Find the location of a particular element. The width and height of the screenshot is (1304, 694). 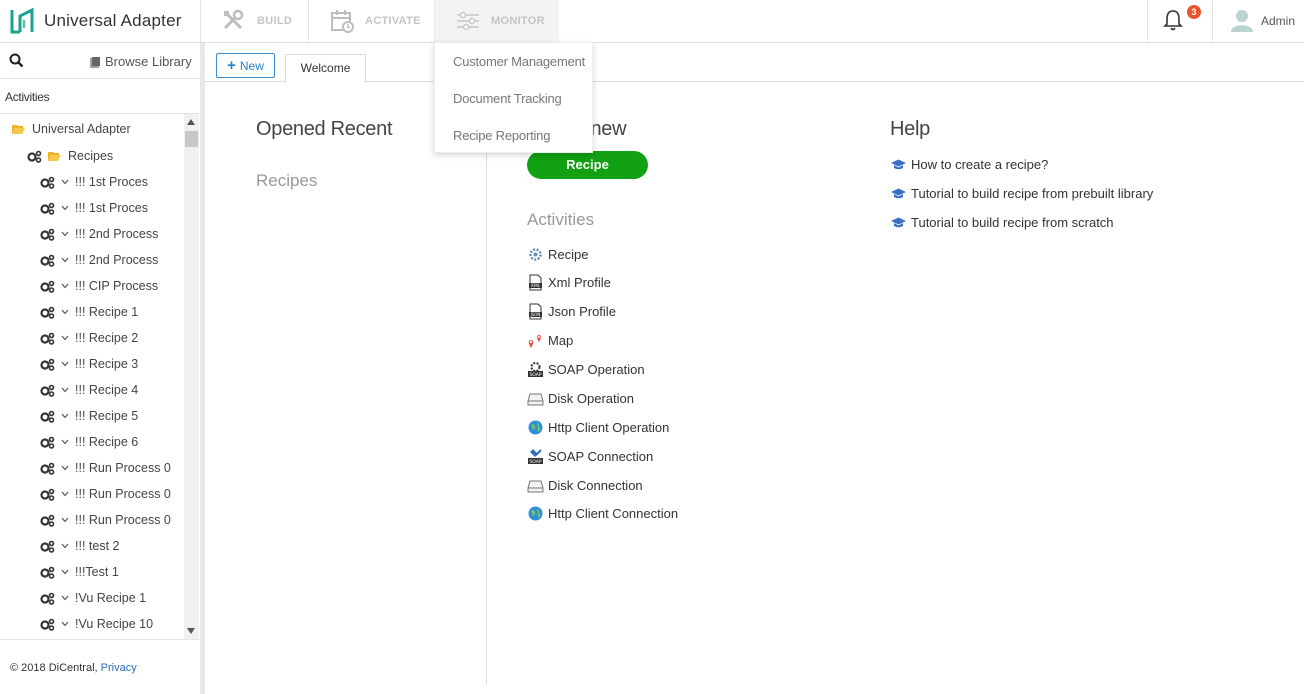

tree-node-recipes: Recipes is located at coordinates (70, 156).